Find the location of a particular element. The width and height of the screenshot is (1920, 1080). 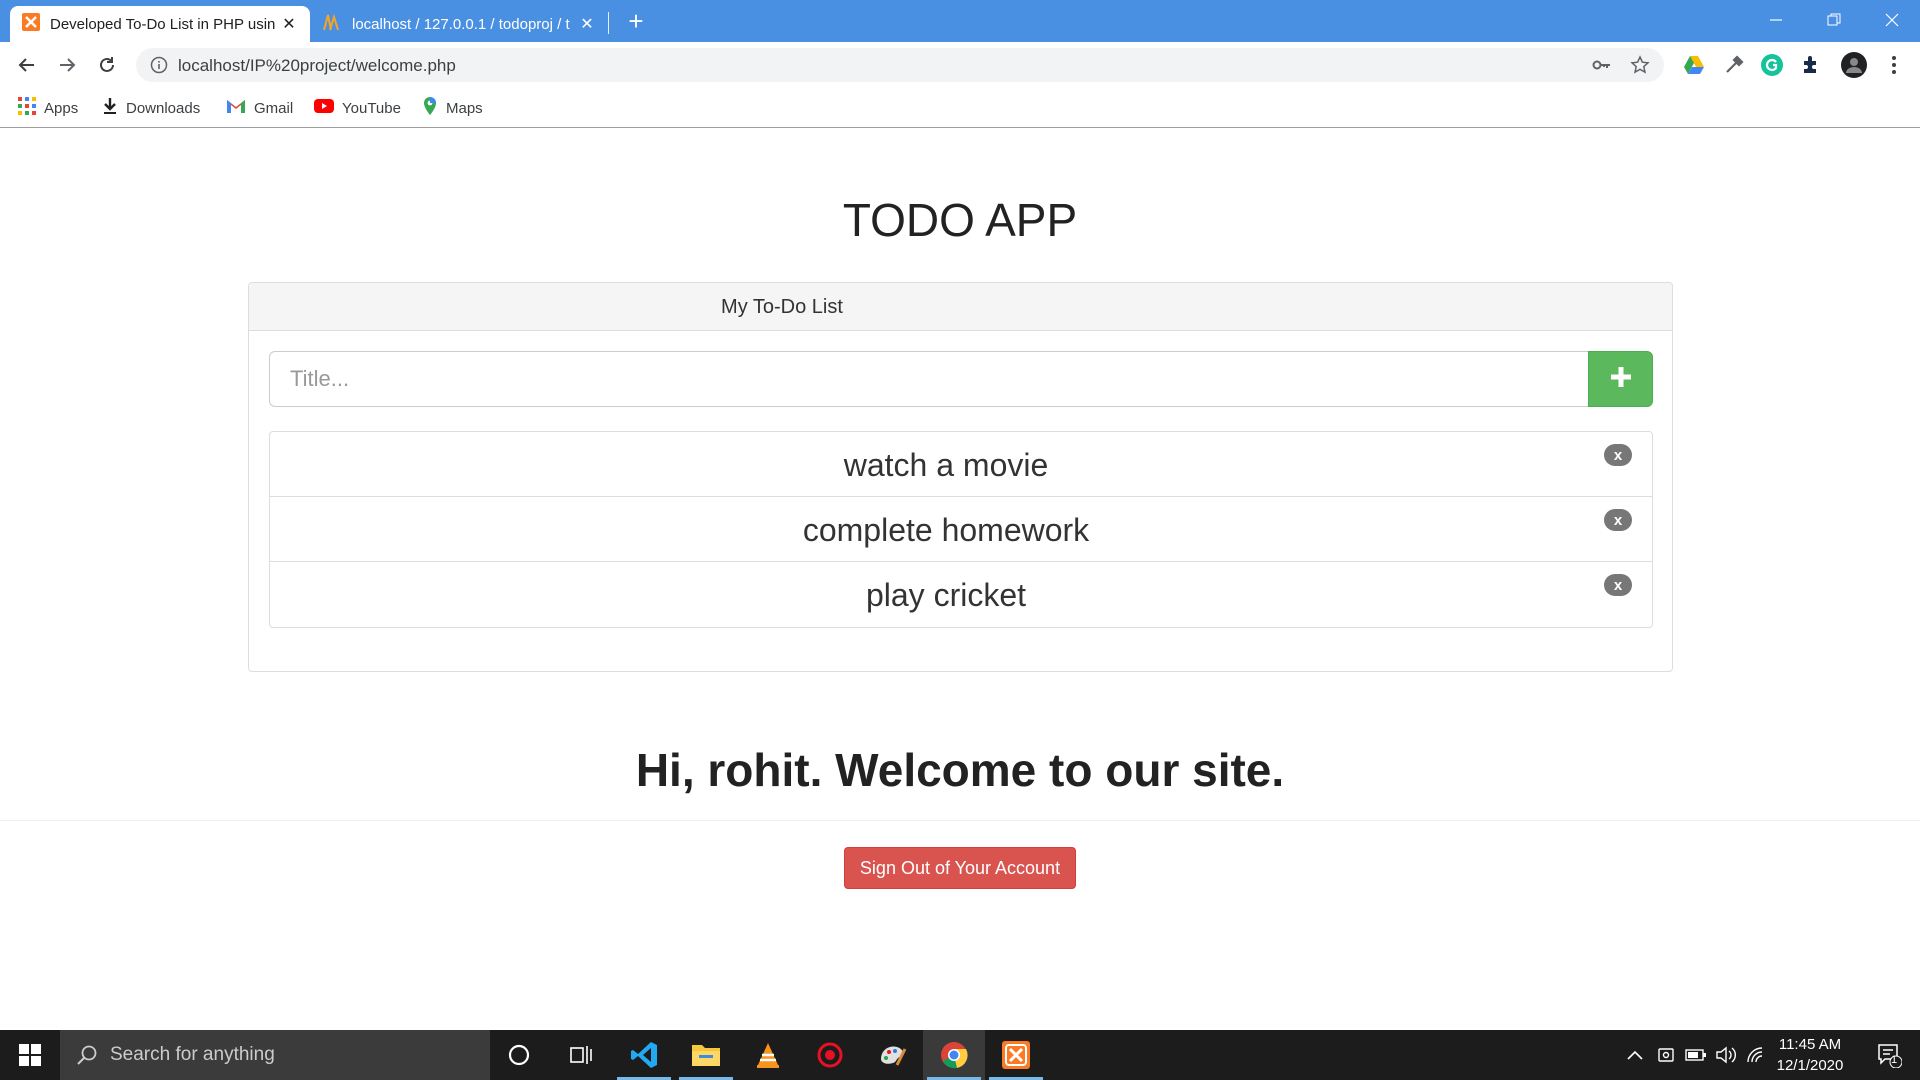

todo-item: watch a movie x is located at coordinates (961, 464).